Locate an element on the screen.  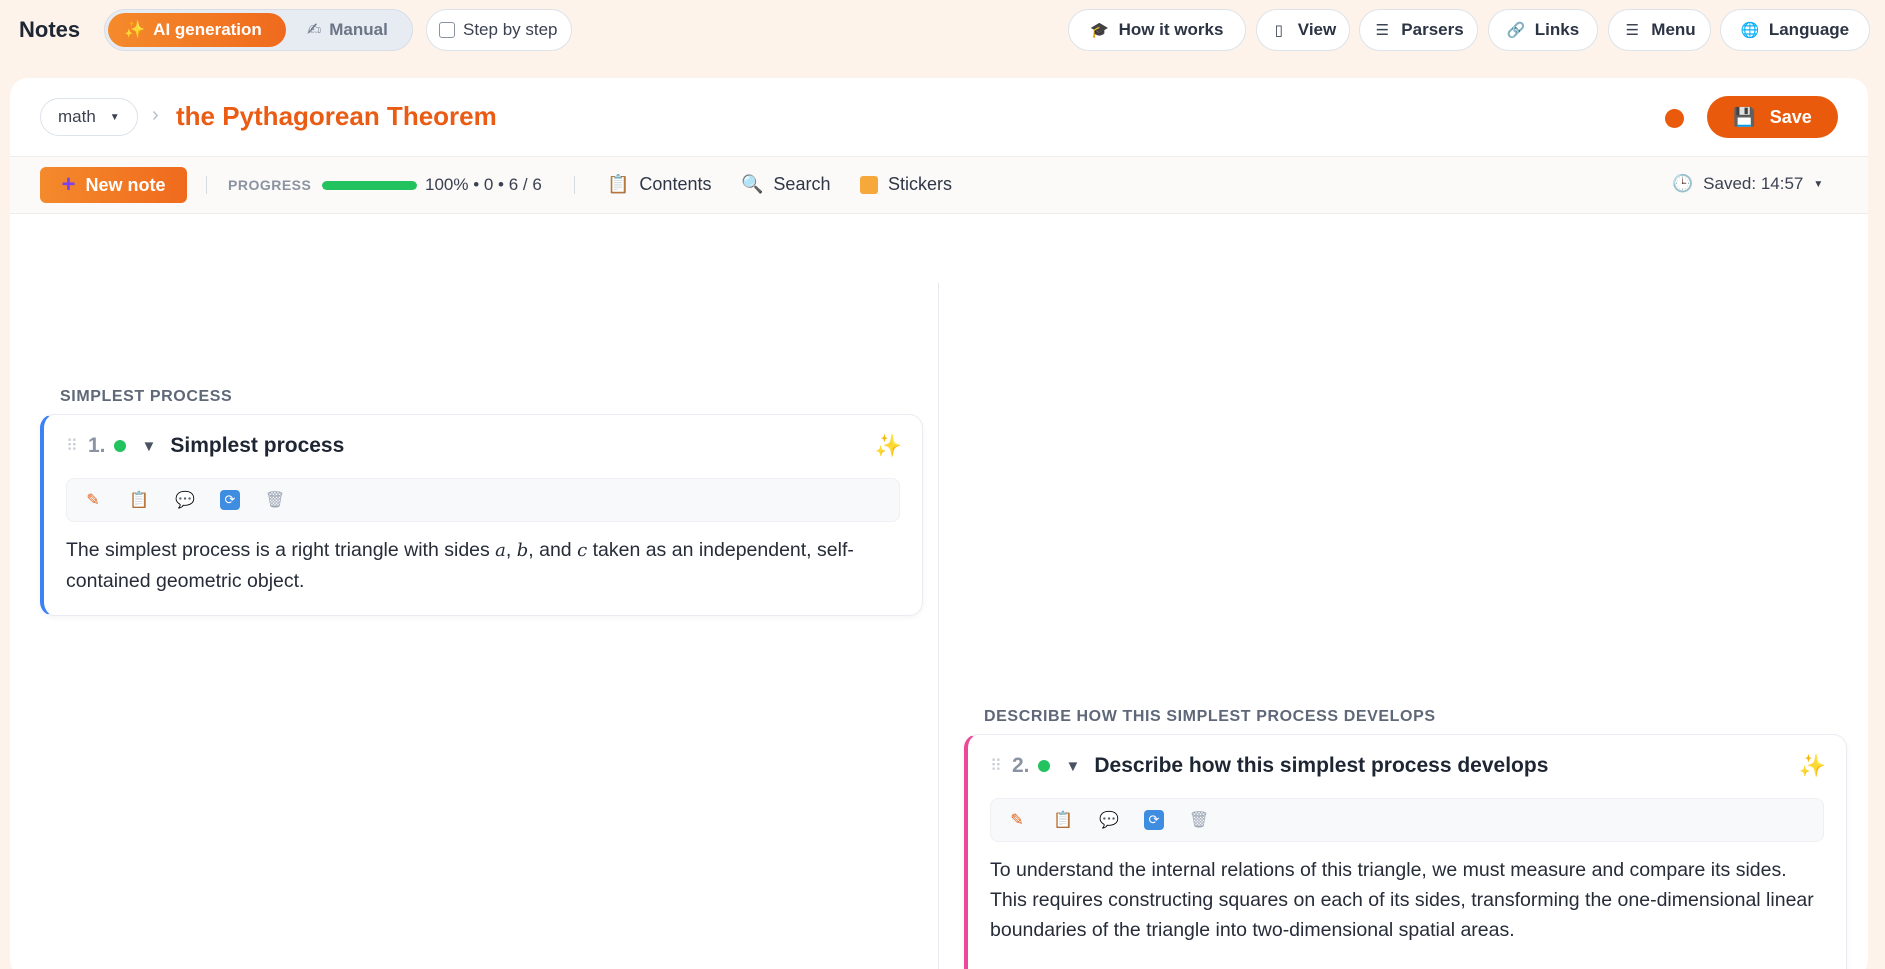
mode-toggle: ✨ AI generation ✍ Manual is located at coordinates (258, 30).